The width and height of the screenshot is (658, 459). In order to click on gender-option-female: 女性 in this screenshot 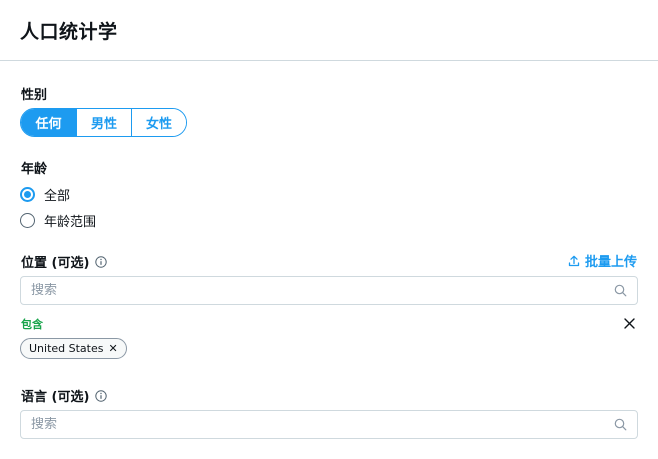, I will do `click(158, 122)`.